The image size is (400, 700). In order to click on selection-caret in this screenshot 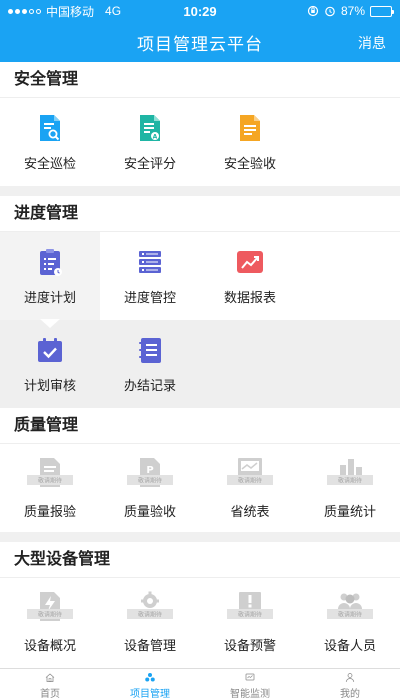, I will do `click(50, 323)`.